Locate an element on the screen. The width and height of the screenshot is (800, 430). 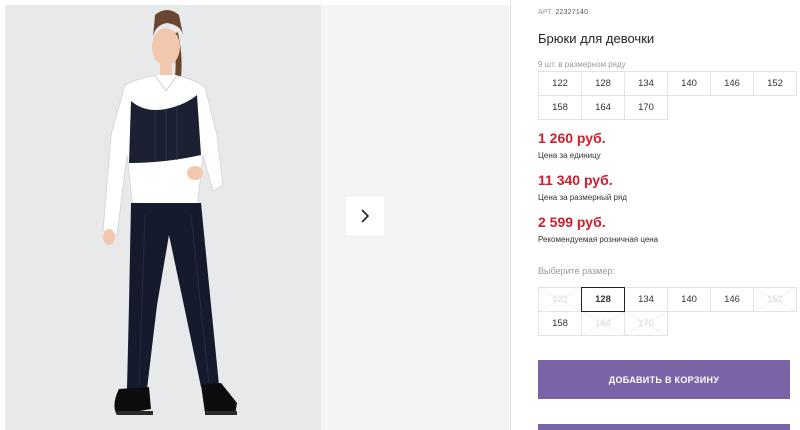
size-option: 164 is located at coordinates (603, 323).